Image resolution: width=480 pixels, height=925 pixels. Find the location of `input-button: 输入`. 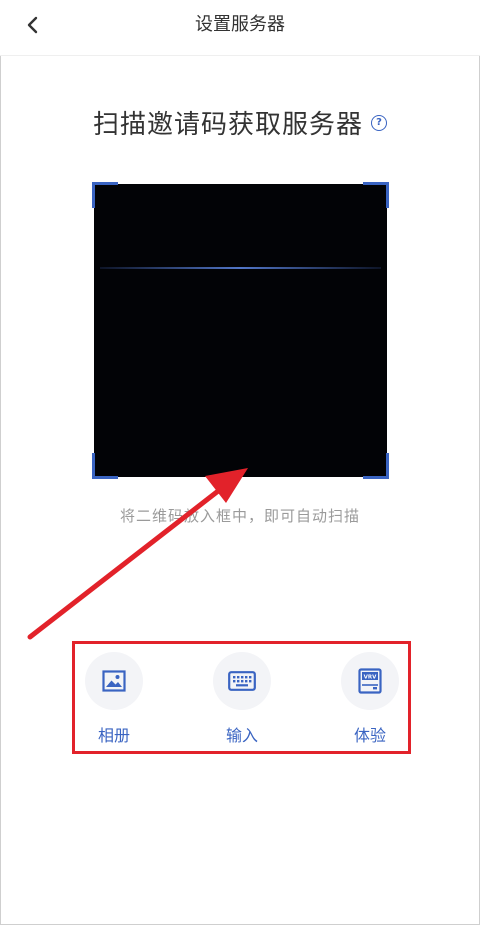

input-button: 输入 is located at coordinates (242, 699).